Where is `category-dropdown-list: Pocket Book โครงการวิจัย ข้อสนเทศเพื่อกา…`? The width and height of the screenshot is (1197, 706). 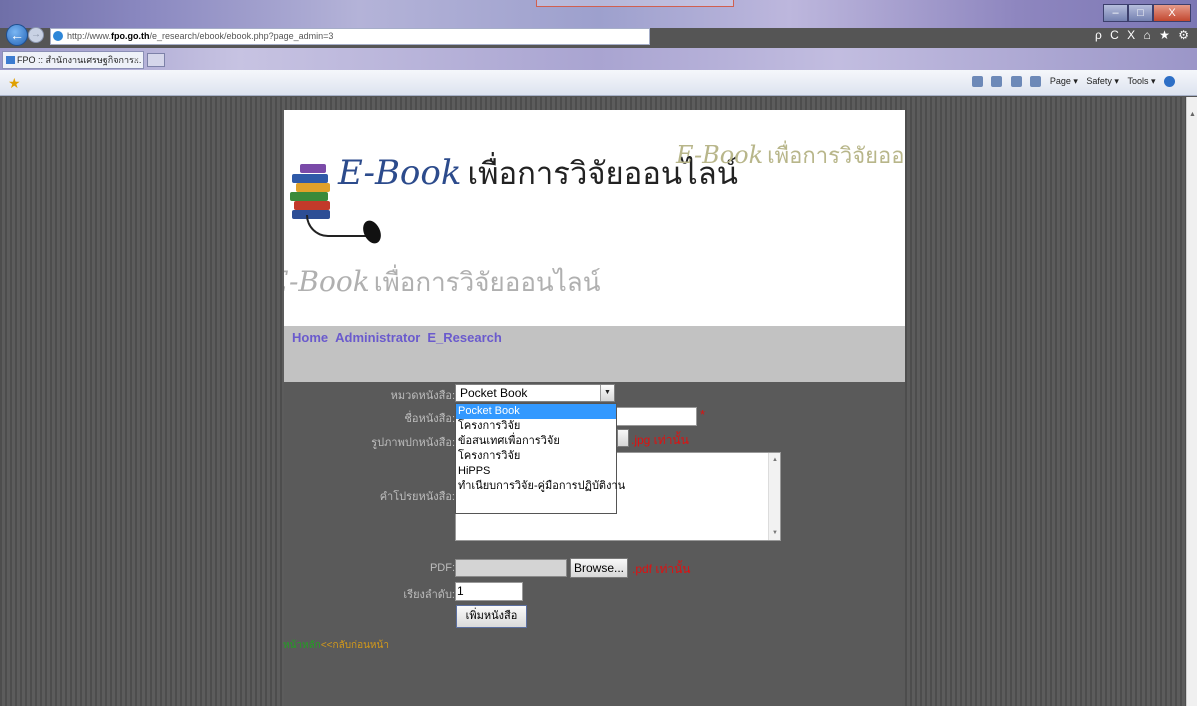
category-dropdown-list: Pocket Book โครงการวิจัย ข้อสนเทศเพื่อกา… is located at coordinates (540, 458).